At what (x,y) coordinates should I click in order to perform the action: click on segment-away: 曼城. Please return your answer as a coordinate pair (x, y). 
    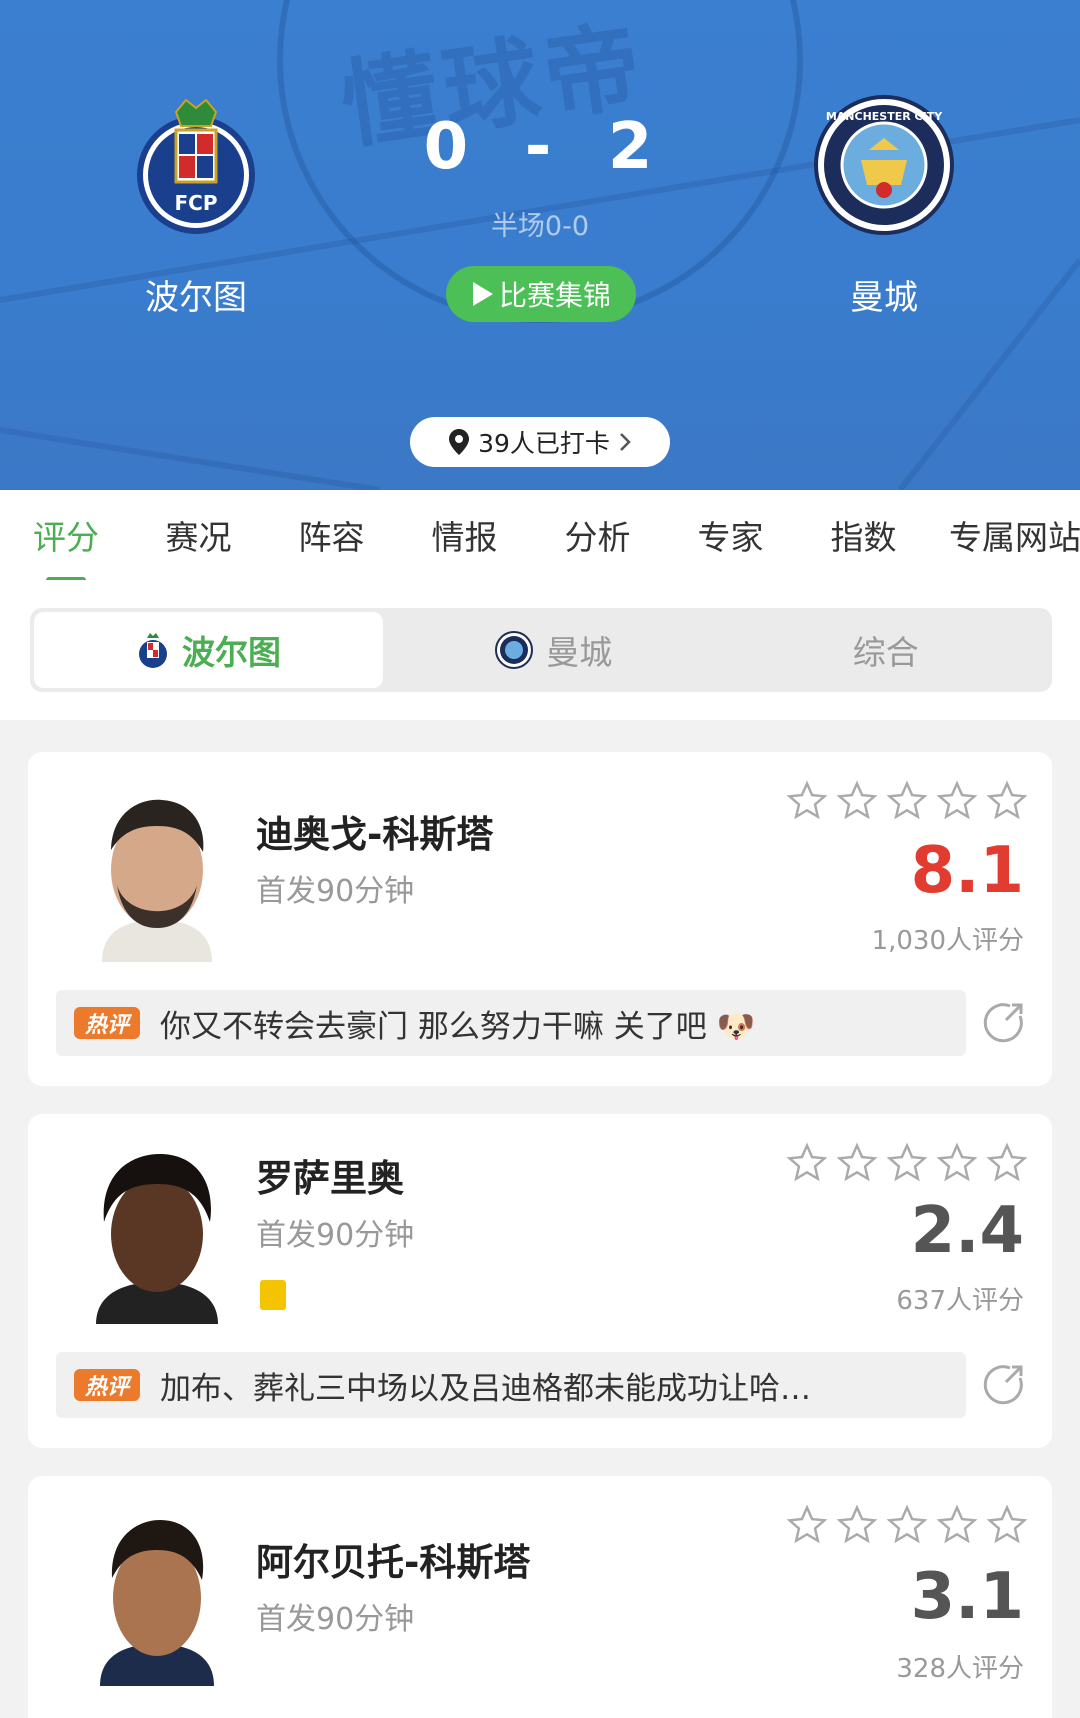
    Looking at the image, I should click on (553, 650).